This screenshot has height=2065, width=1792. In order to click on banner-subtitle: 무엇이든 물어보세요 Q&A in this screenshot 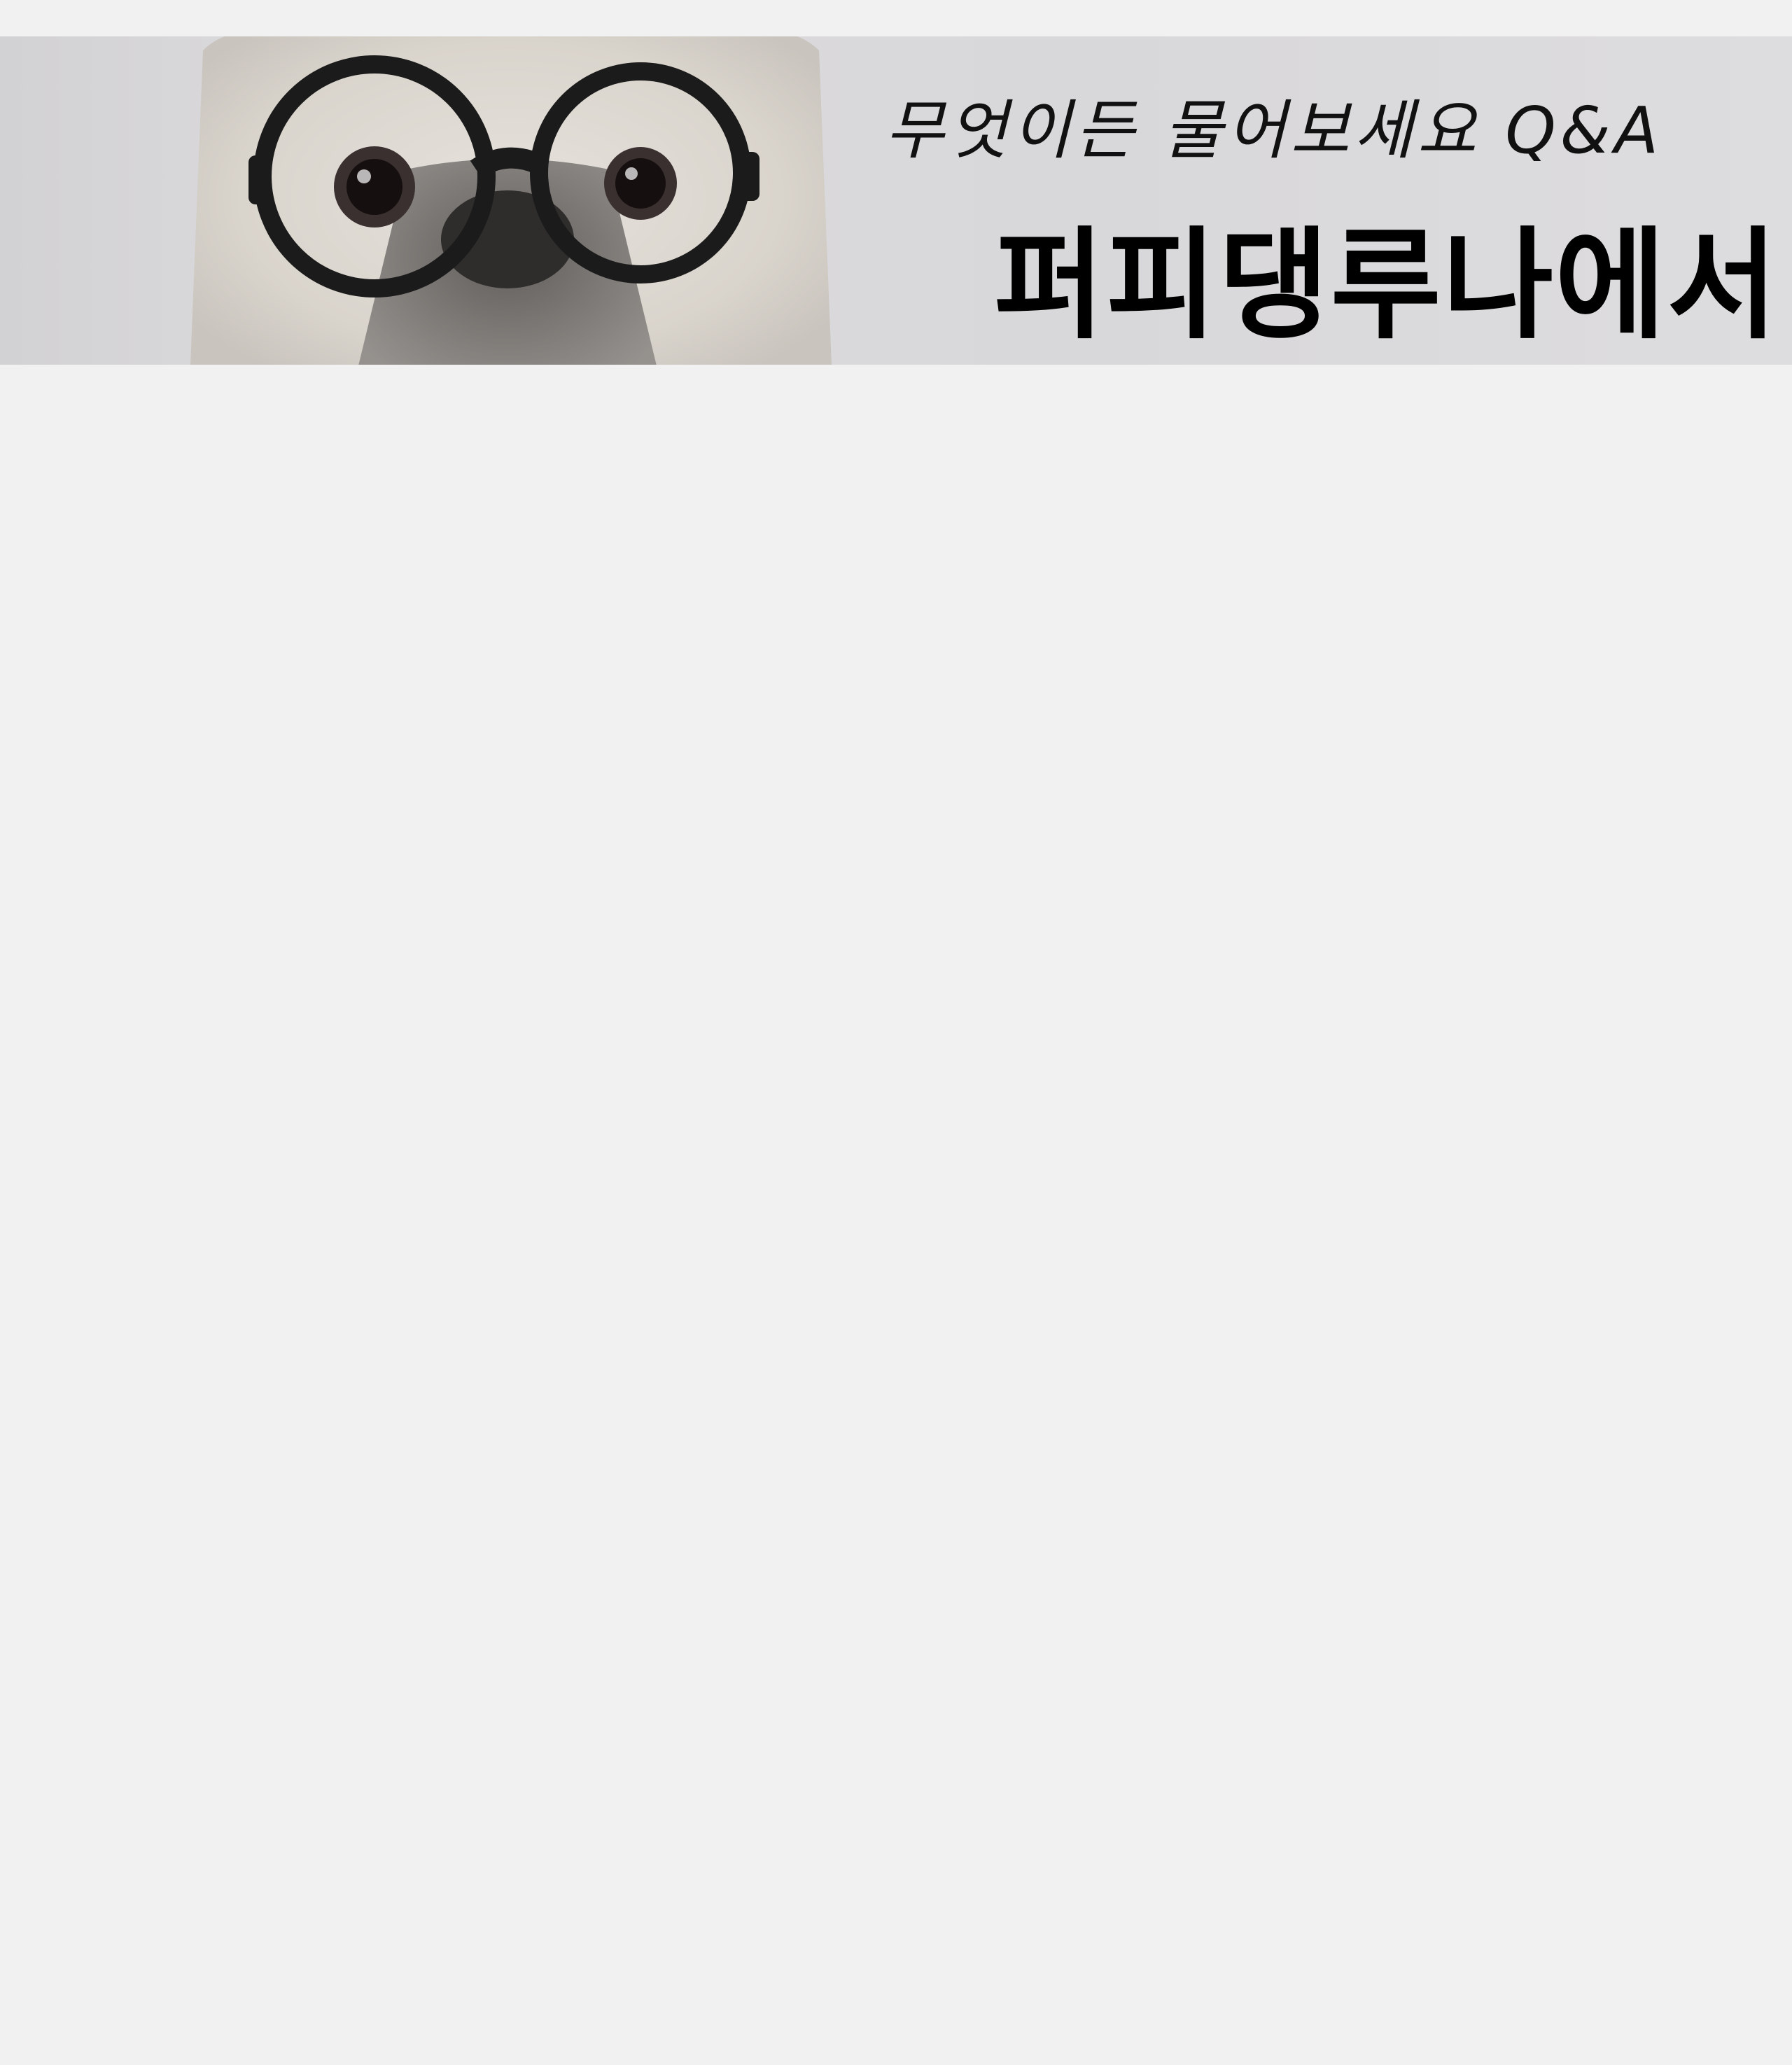, I will do `click(1274, 130)`.